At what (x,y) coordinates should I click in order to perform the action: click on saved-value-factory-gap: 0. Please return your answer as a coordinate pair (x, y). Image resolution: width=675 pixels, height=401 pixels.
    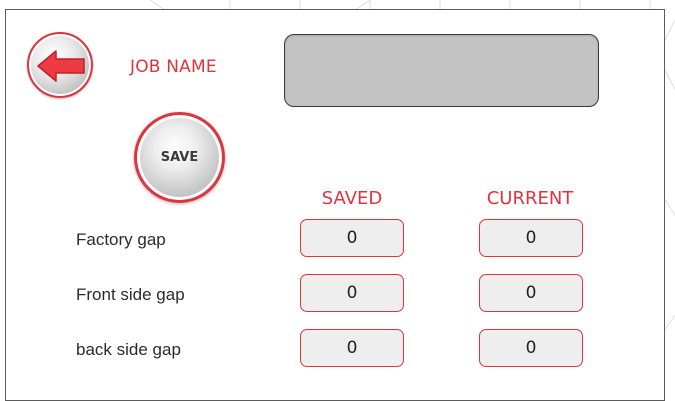
    Looking at the image, I should click on (352, 238).